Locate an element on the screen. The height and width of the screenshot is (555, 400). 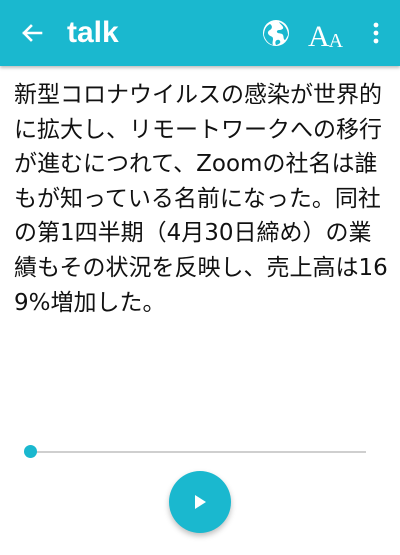
font-size-big-glyph: A is located at coordinates (319, 36).